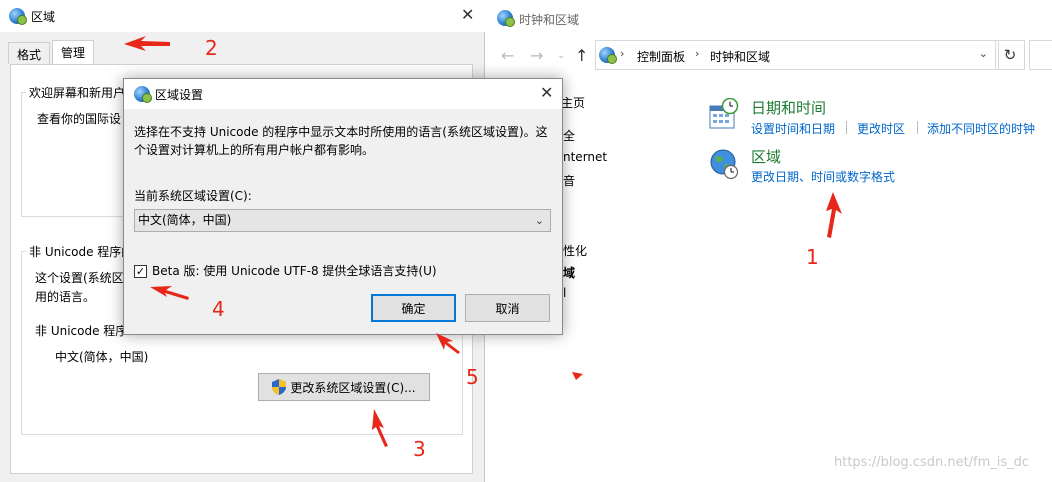 This screenshot has height=482, width=1052. What do you see at coordinates (419, 449) in the screenshot?
I see `annotation-3: 3` at bounding box center [419, 449].